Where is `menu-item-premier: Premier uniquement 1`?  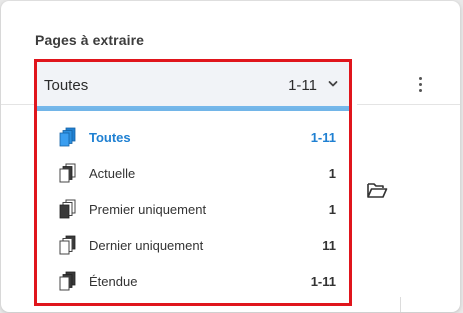 menu-item-premier: Premier uniquement 1 is located at coordinates (193, 210).